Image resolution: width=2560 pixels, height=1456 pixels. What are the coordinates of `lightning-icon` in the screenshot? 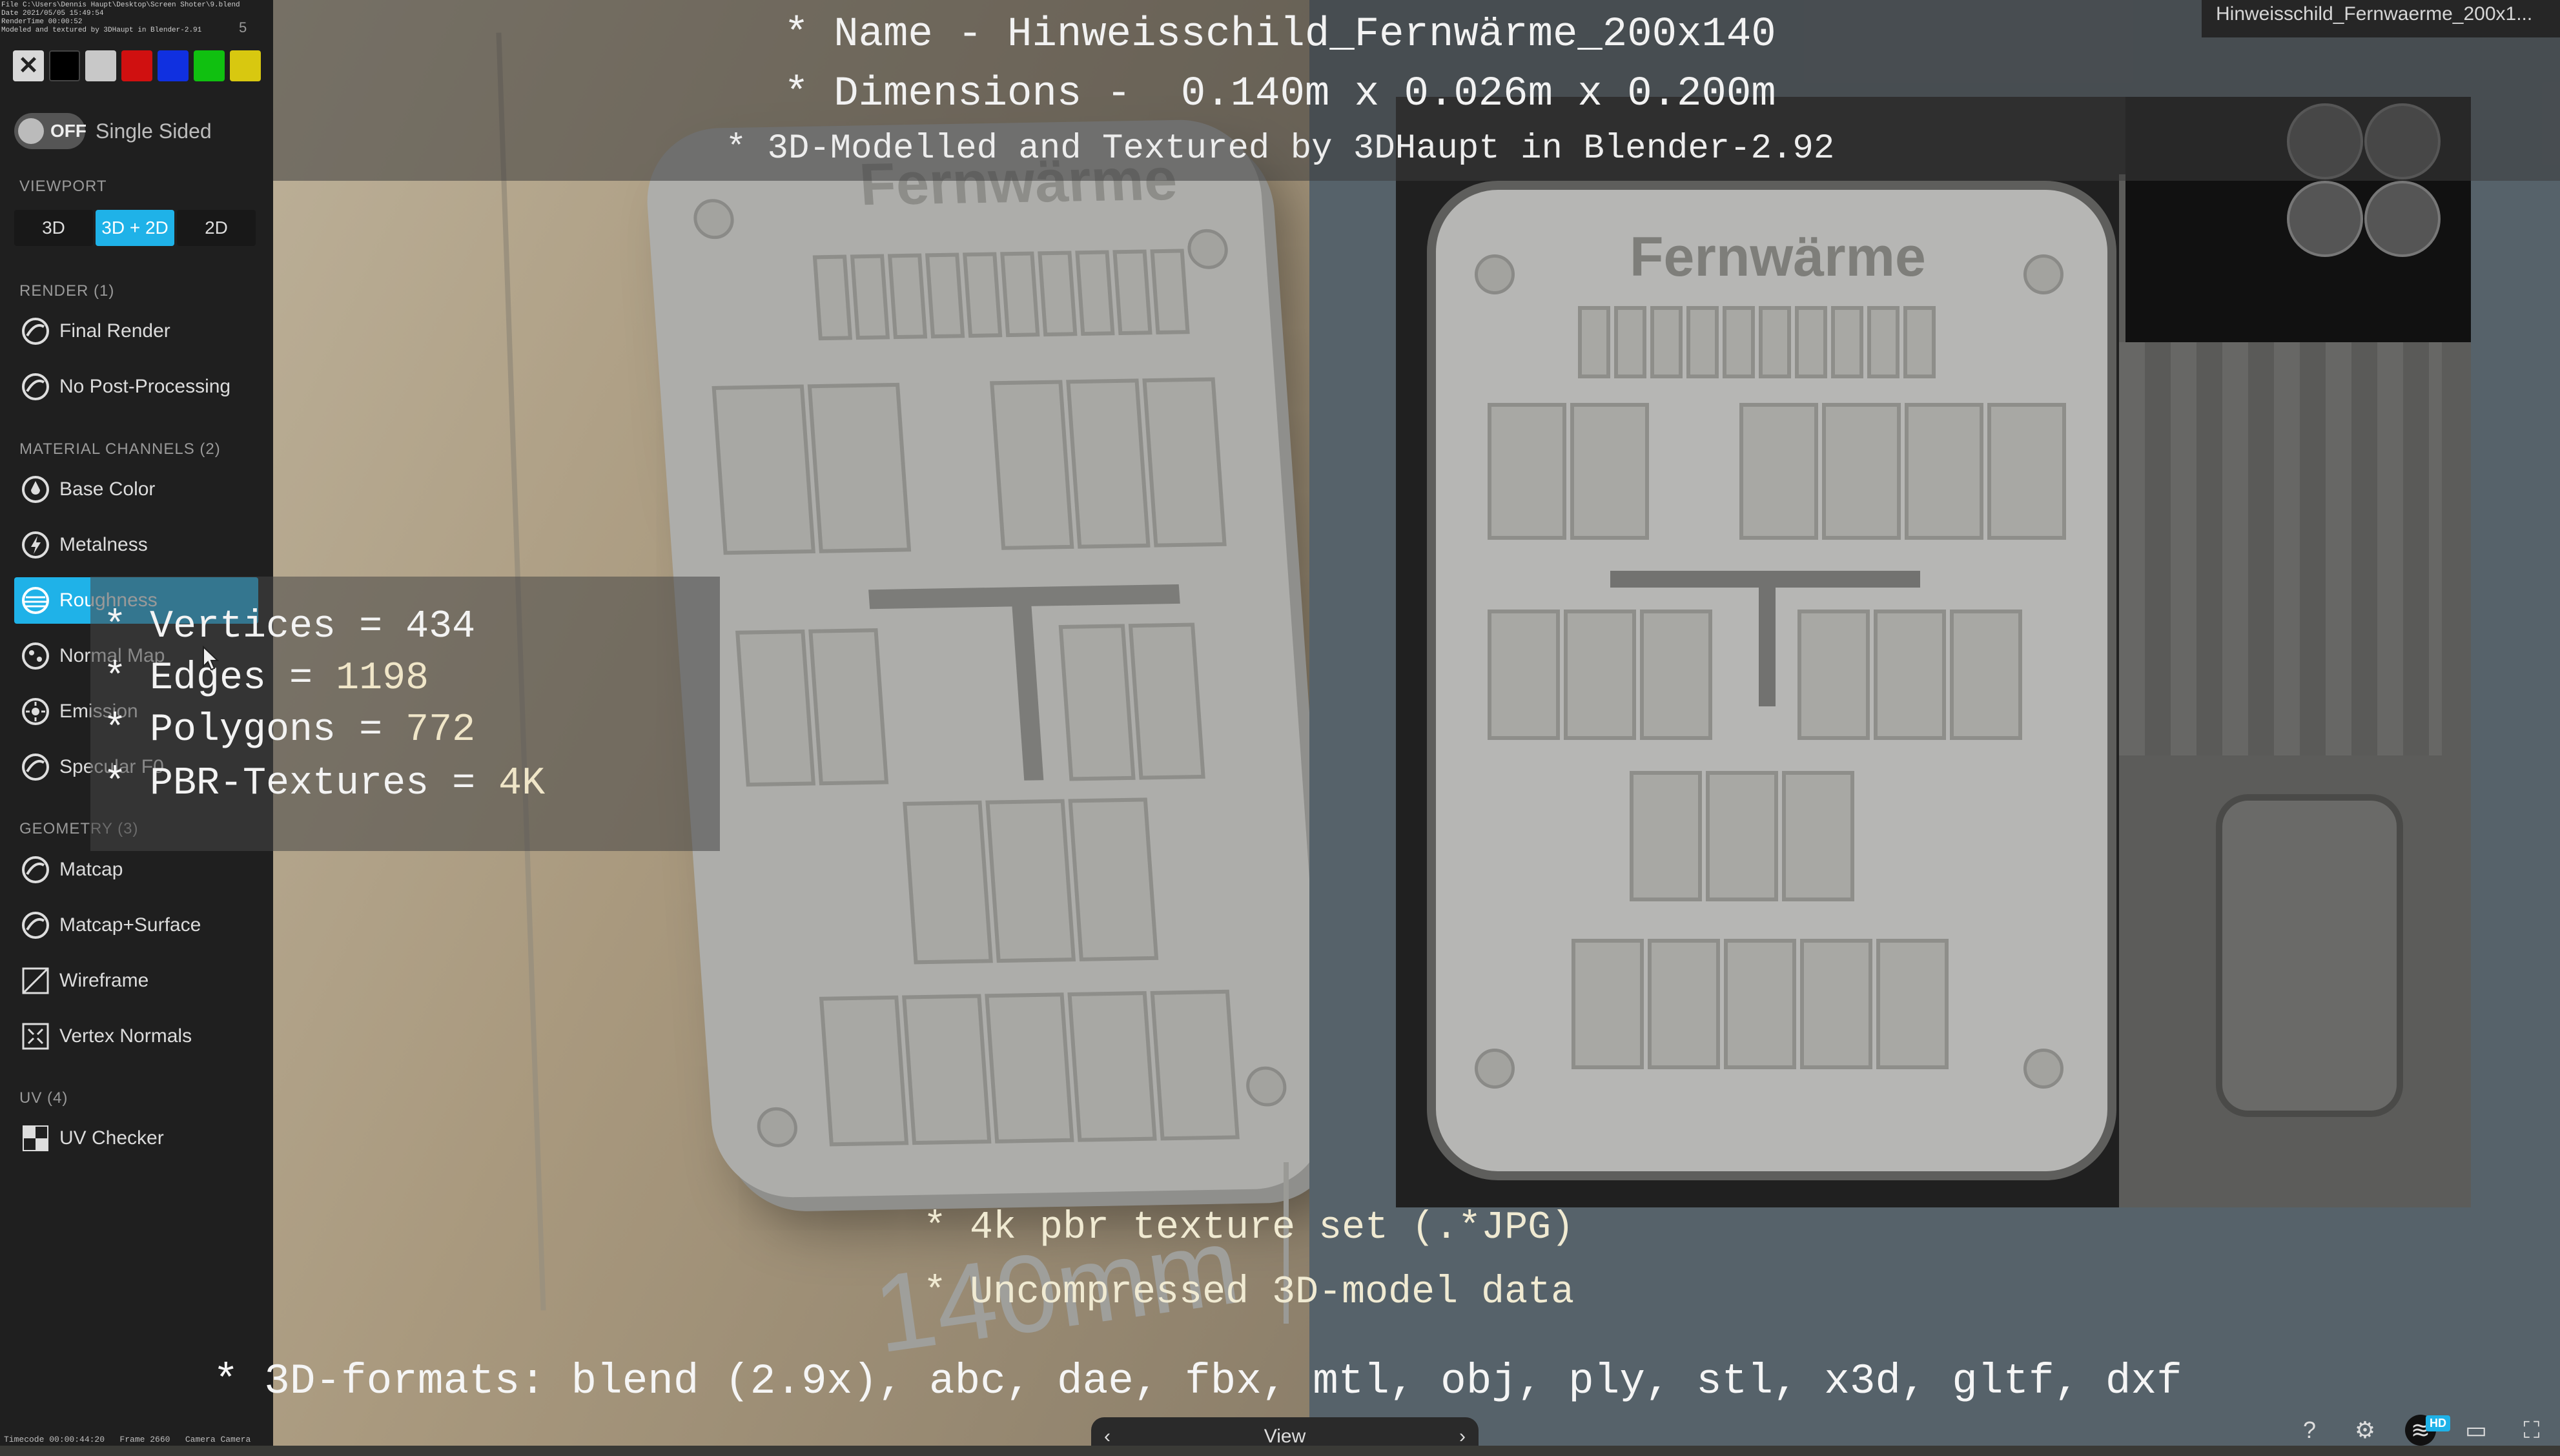 It's located at (35, 545).